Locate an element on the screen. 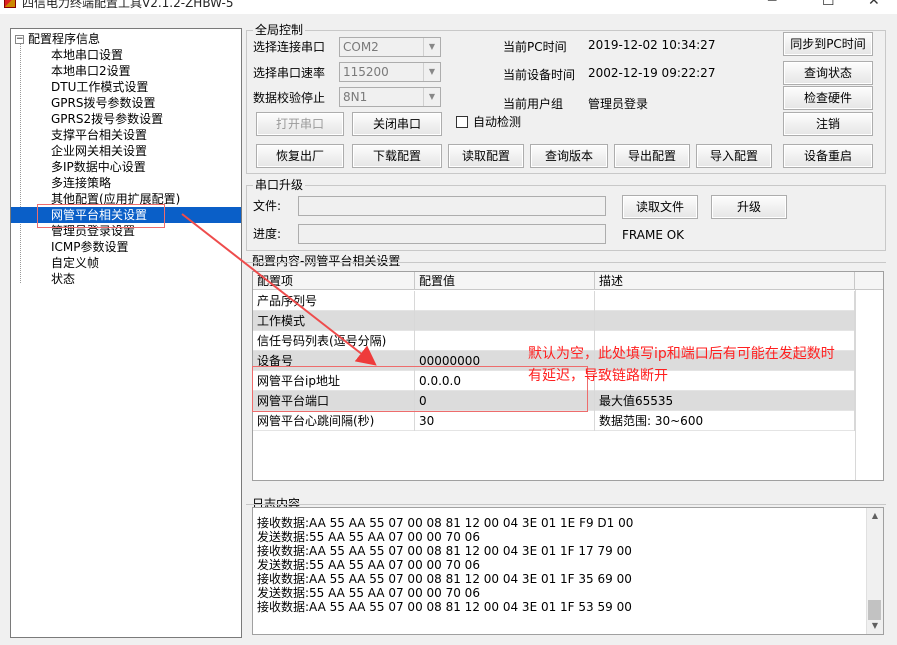 This screenshot has width=897, height=645. auto-detect-checkbox is located at coordinates (462, 122).